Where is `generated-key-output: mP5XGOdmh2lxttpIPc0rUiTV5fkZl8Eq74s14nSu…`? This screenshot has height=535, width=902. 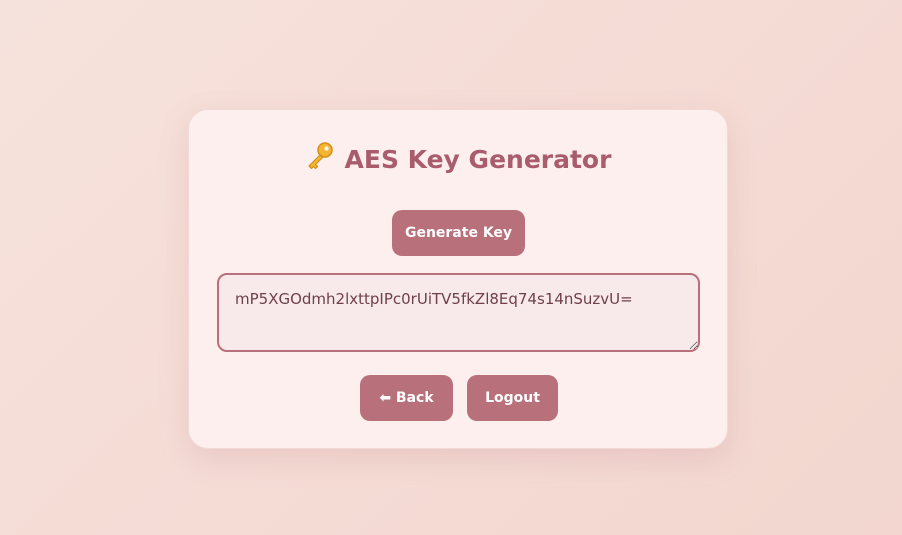 generated-key-output: mP5XGOdmh2lxttpIPc0rUiTV5fkZl8Eq74s14nSu… is located at coordinates (458, 312).